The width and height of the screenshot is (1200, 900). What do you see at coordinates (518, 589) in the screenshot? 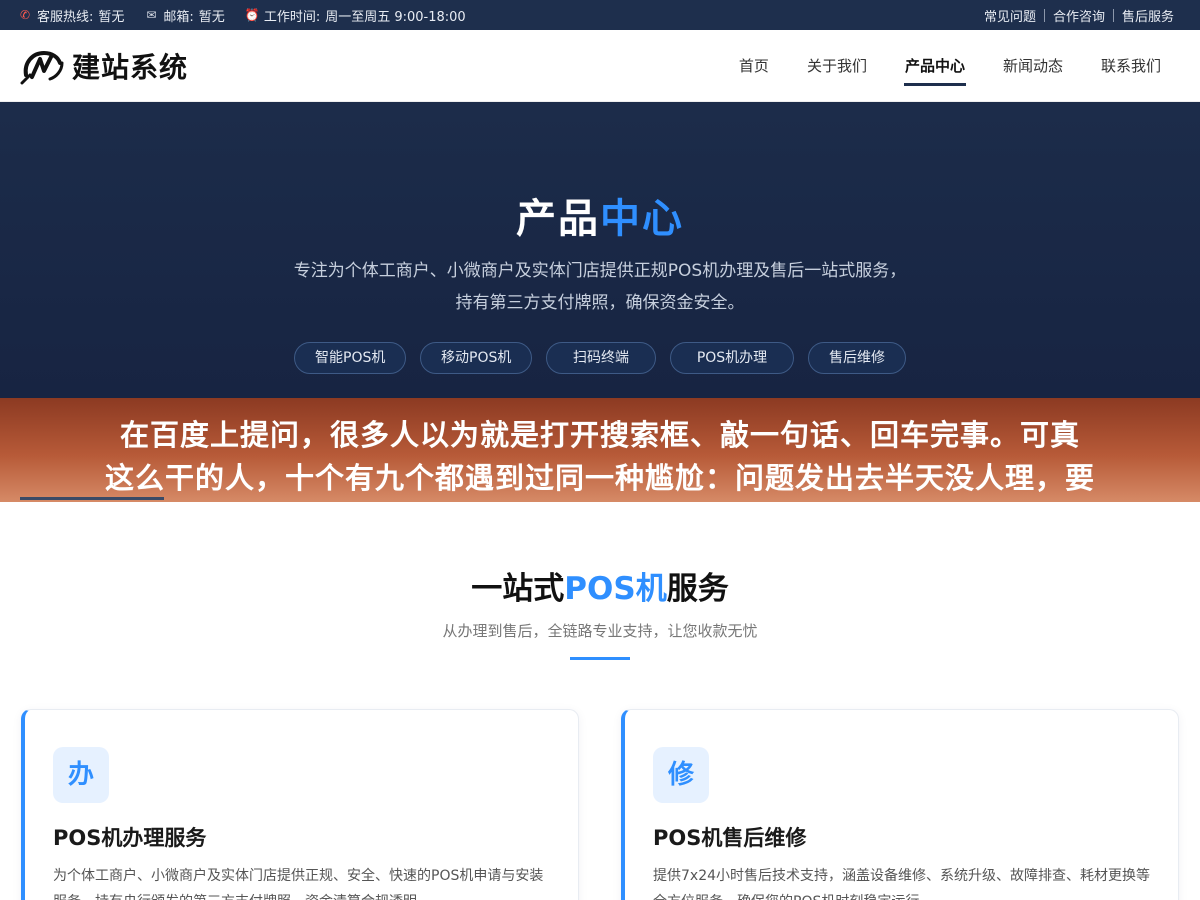
I see `section-title-part: 一站式` at bounding box center [518, 589].